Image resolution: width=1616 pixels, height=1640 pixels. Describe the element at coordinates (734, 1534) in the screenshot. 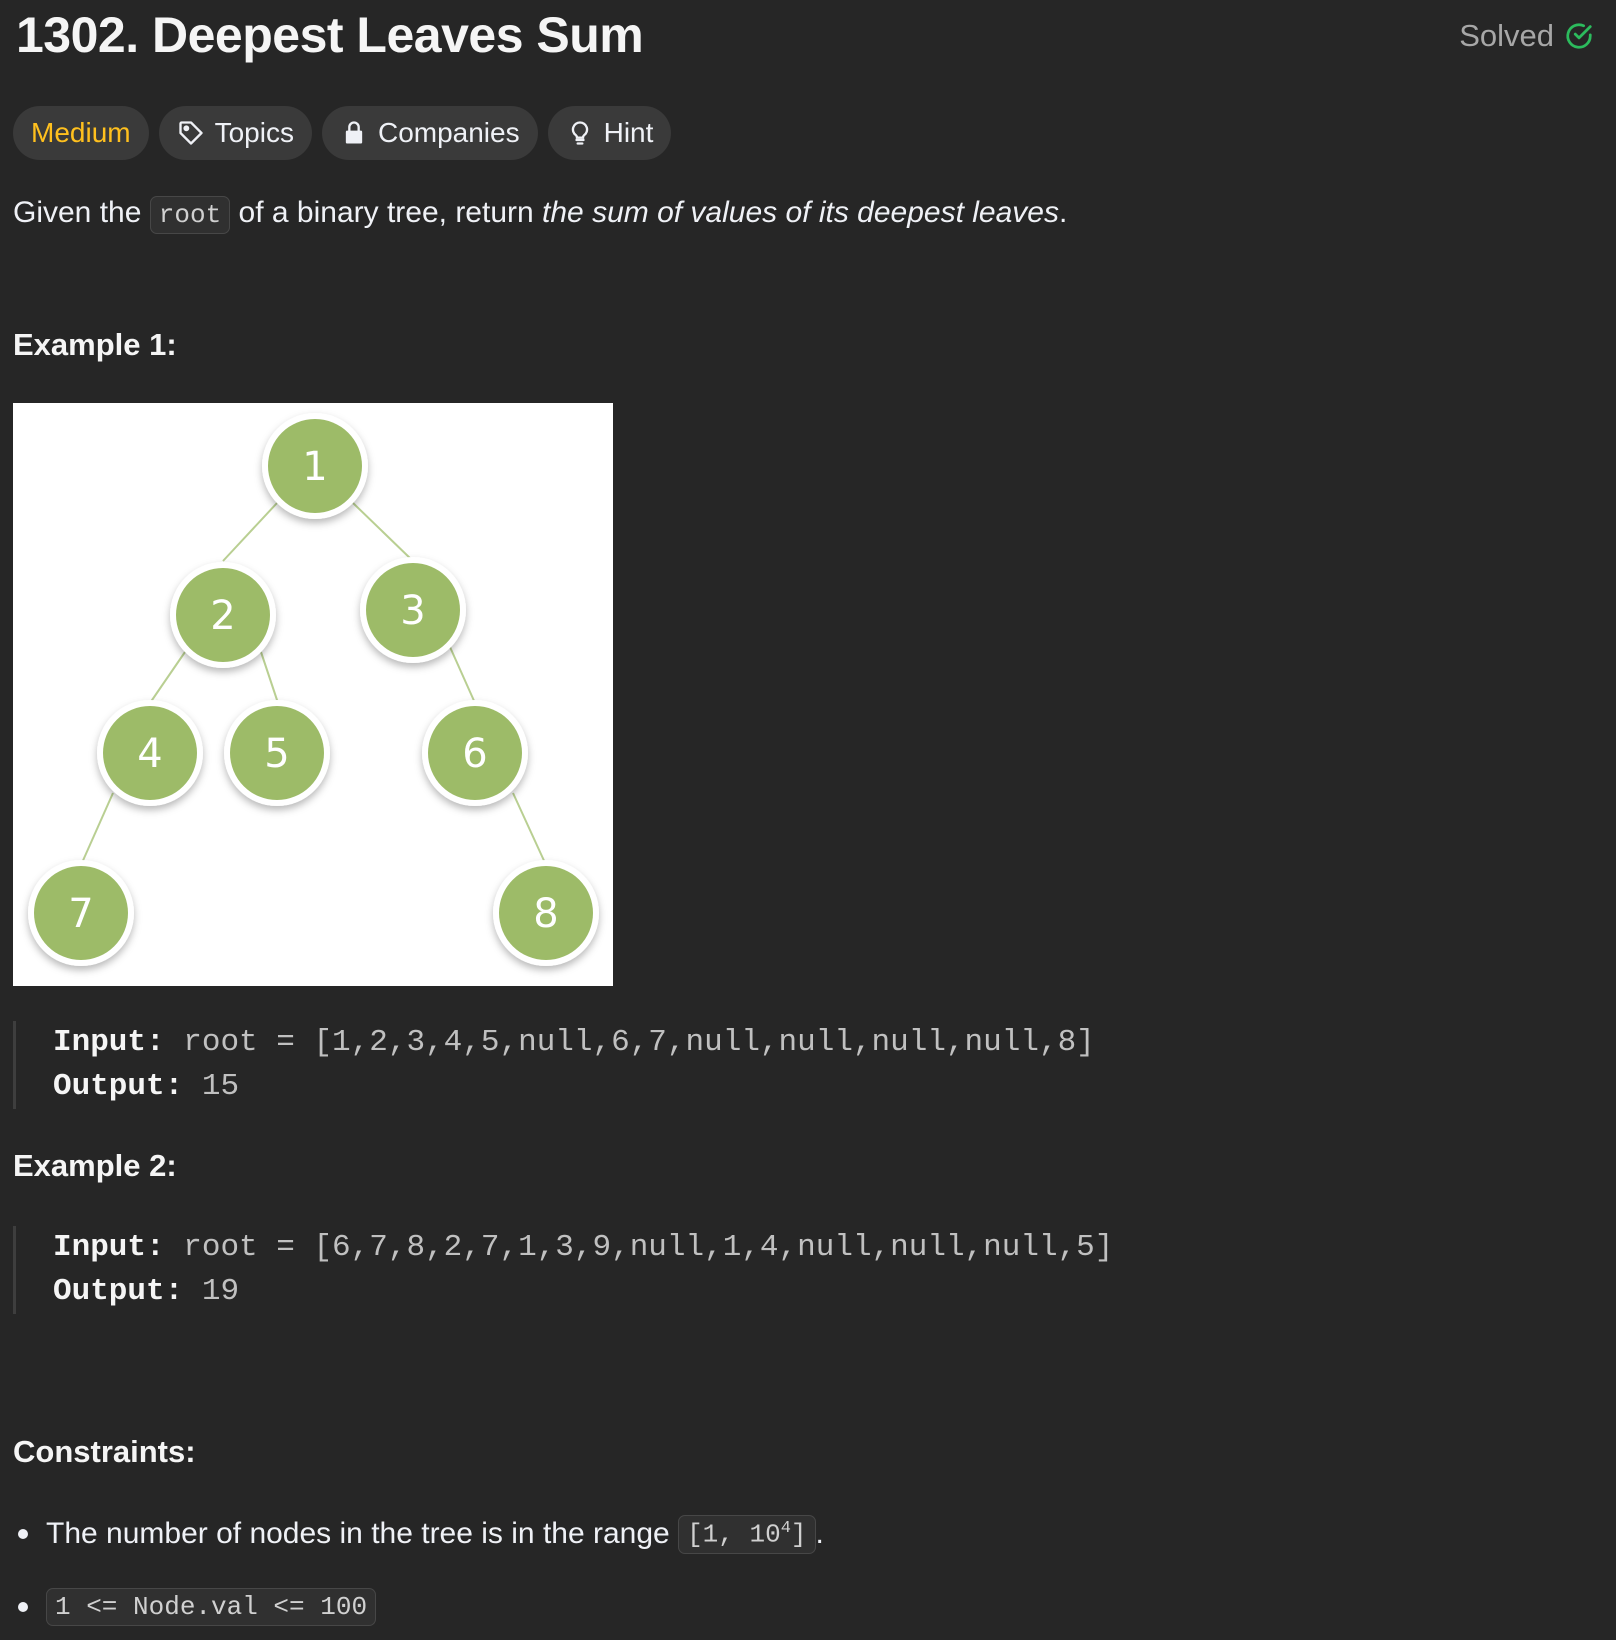

I see `code-part: [1, 10` at that location.